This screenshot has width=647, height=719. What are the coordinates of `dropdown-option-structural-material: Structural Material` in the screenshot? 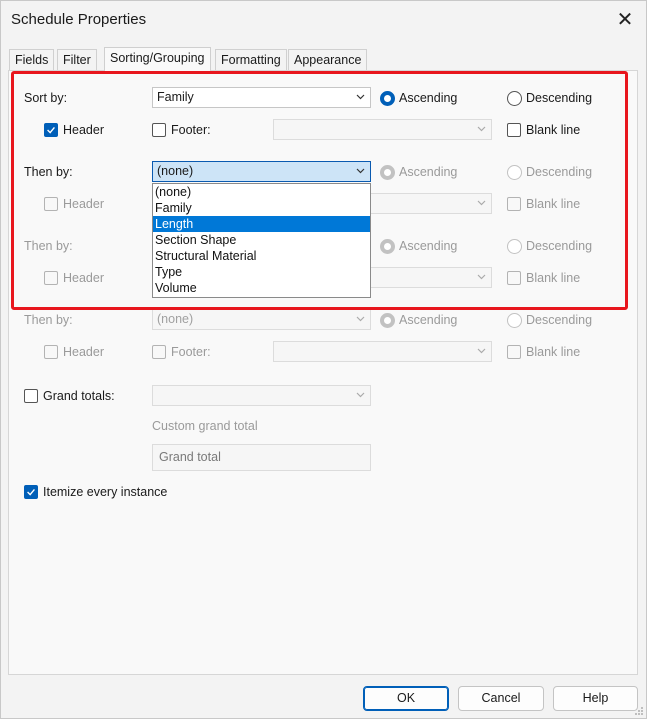 It's located at (261, 256).